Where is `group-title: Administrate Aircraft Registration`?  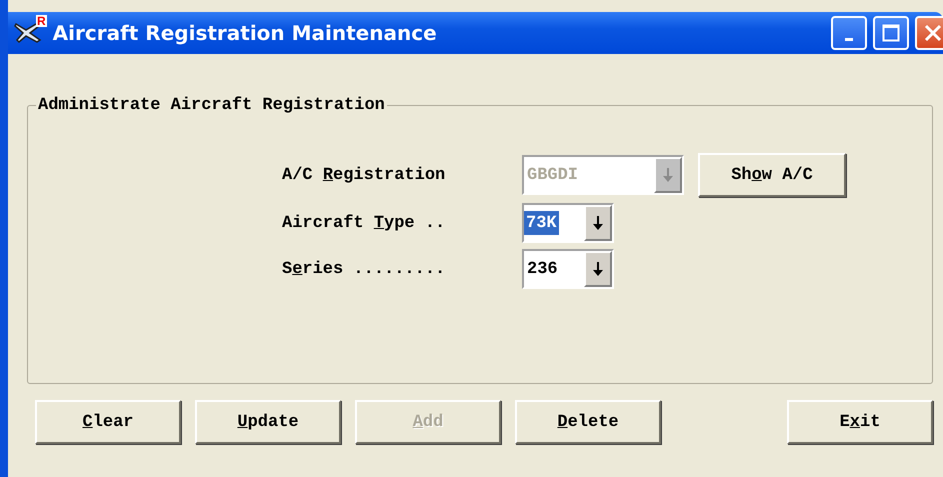
group-title: Administrate Aircraft Registration is located at coordinates (211, 105).